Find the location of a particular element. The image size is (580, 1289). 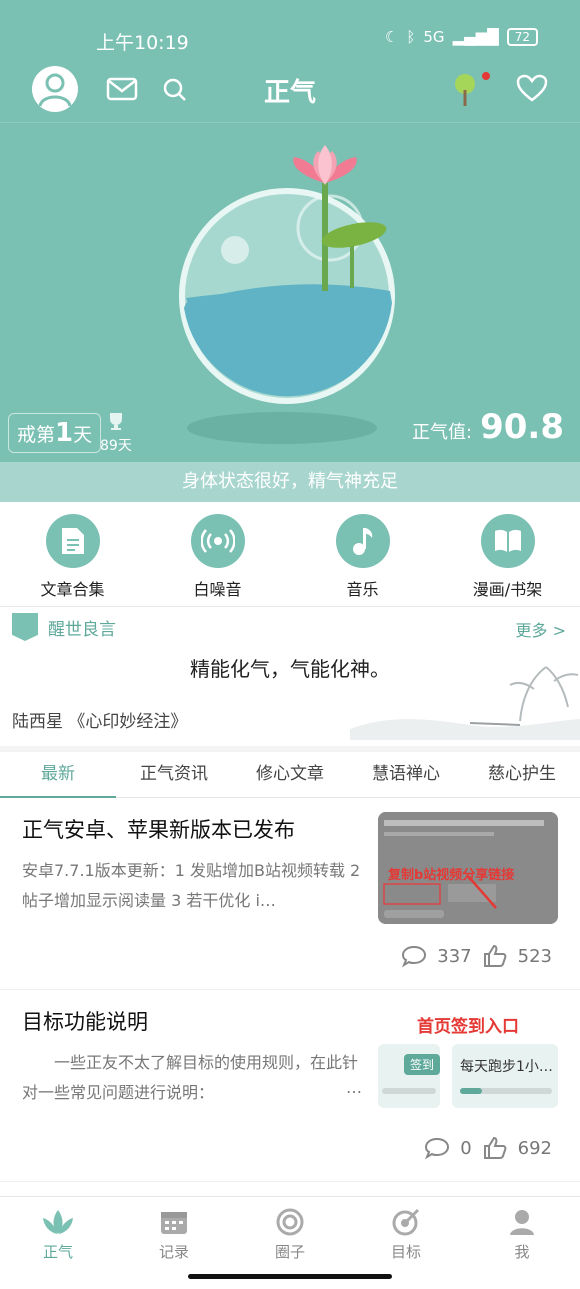

page-title: 正气 is located at coordinates (289, 93).